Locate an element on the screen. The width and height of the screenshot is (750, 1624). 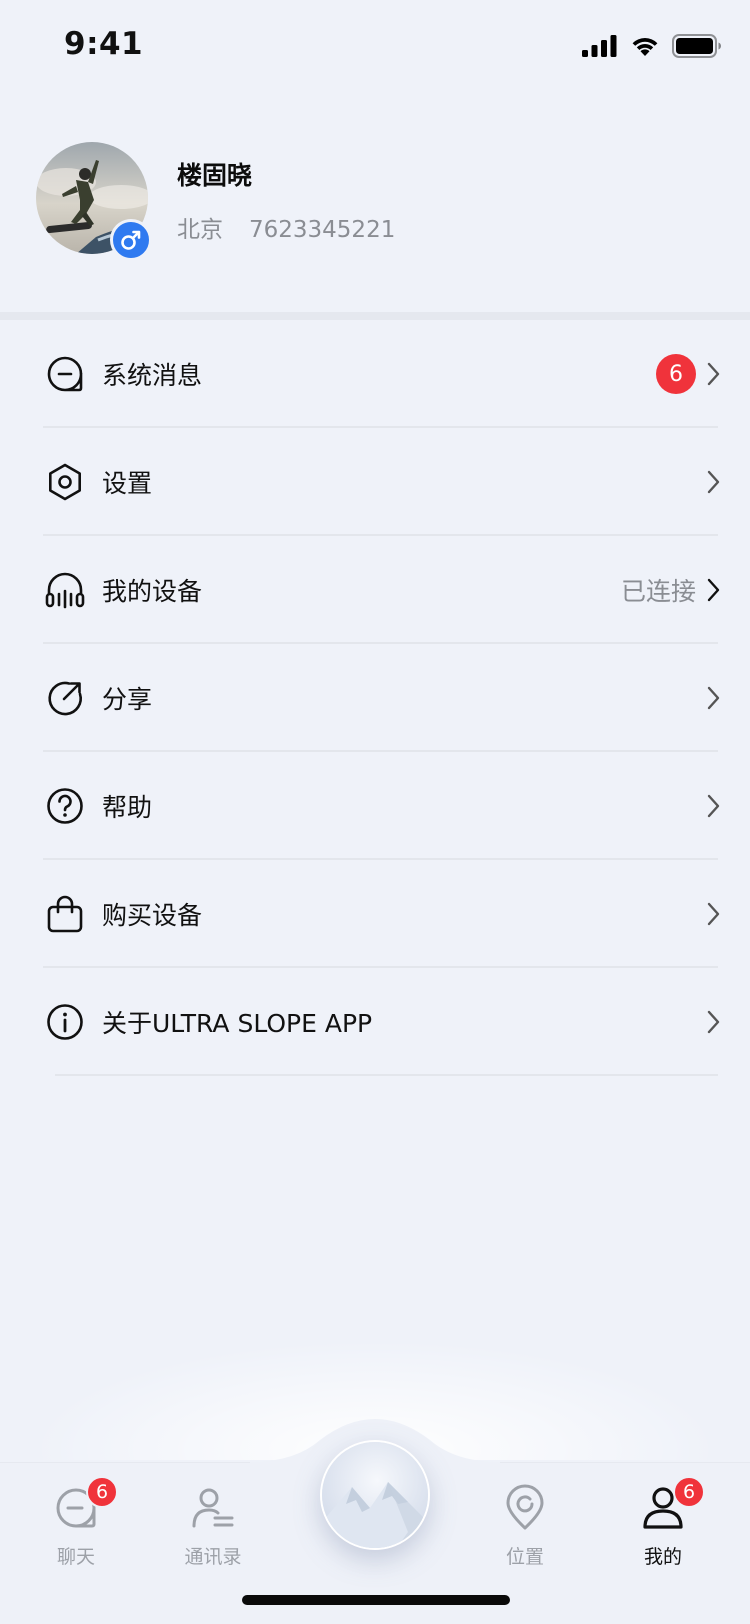
profile-name: 楼固晓 is located at coordinates (215, 175).